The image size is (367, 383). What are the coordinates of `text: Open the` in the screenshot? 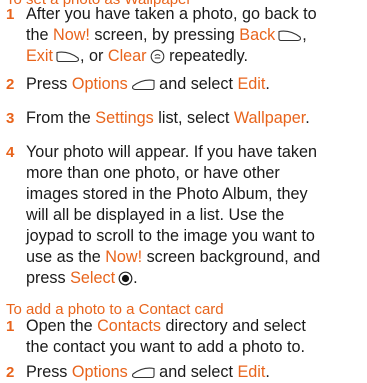 It's located at (62, 326).